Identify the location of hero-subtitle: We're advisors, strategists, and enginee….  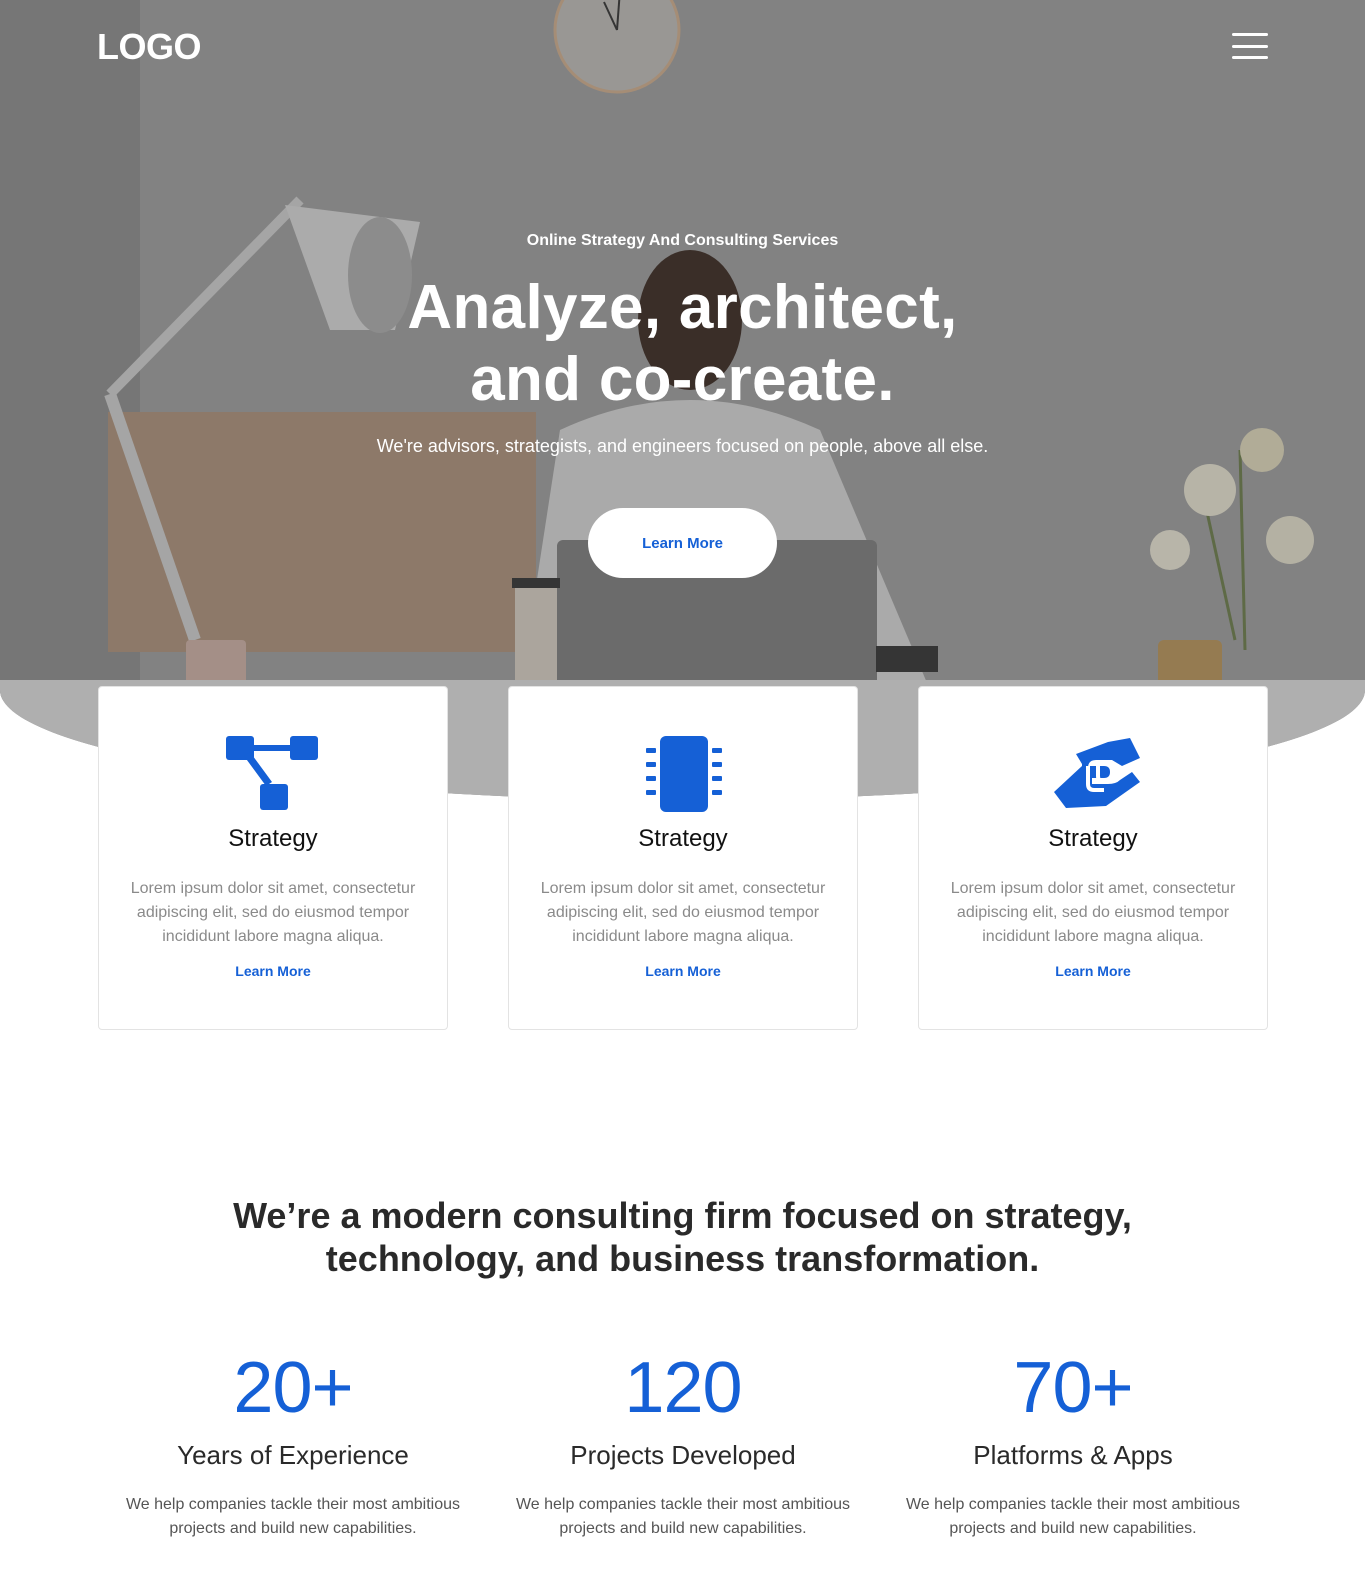
(682, 446).